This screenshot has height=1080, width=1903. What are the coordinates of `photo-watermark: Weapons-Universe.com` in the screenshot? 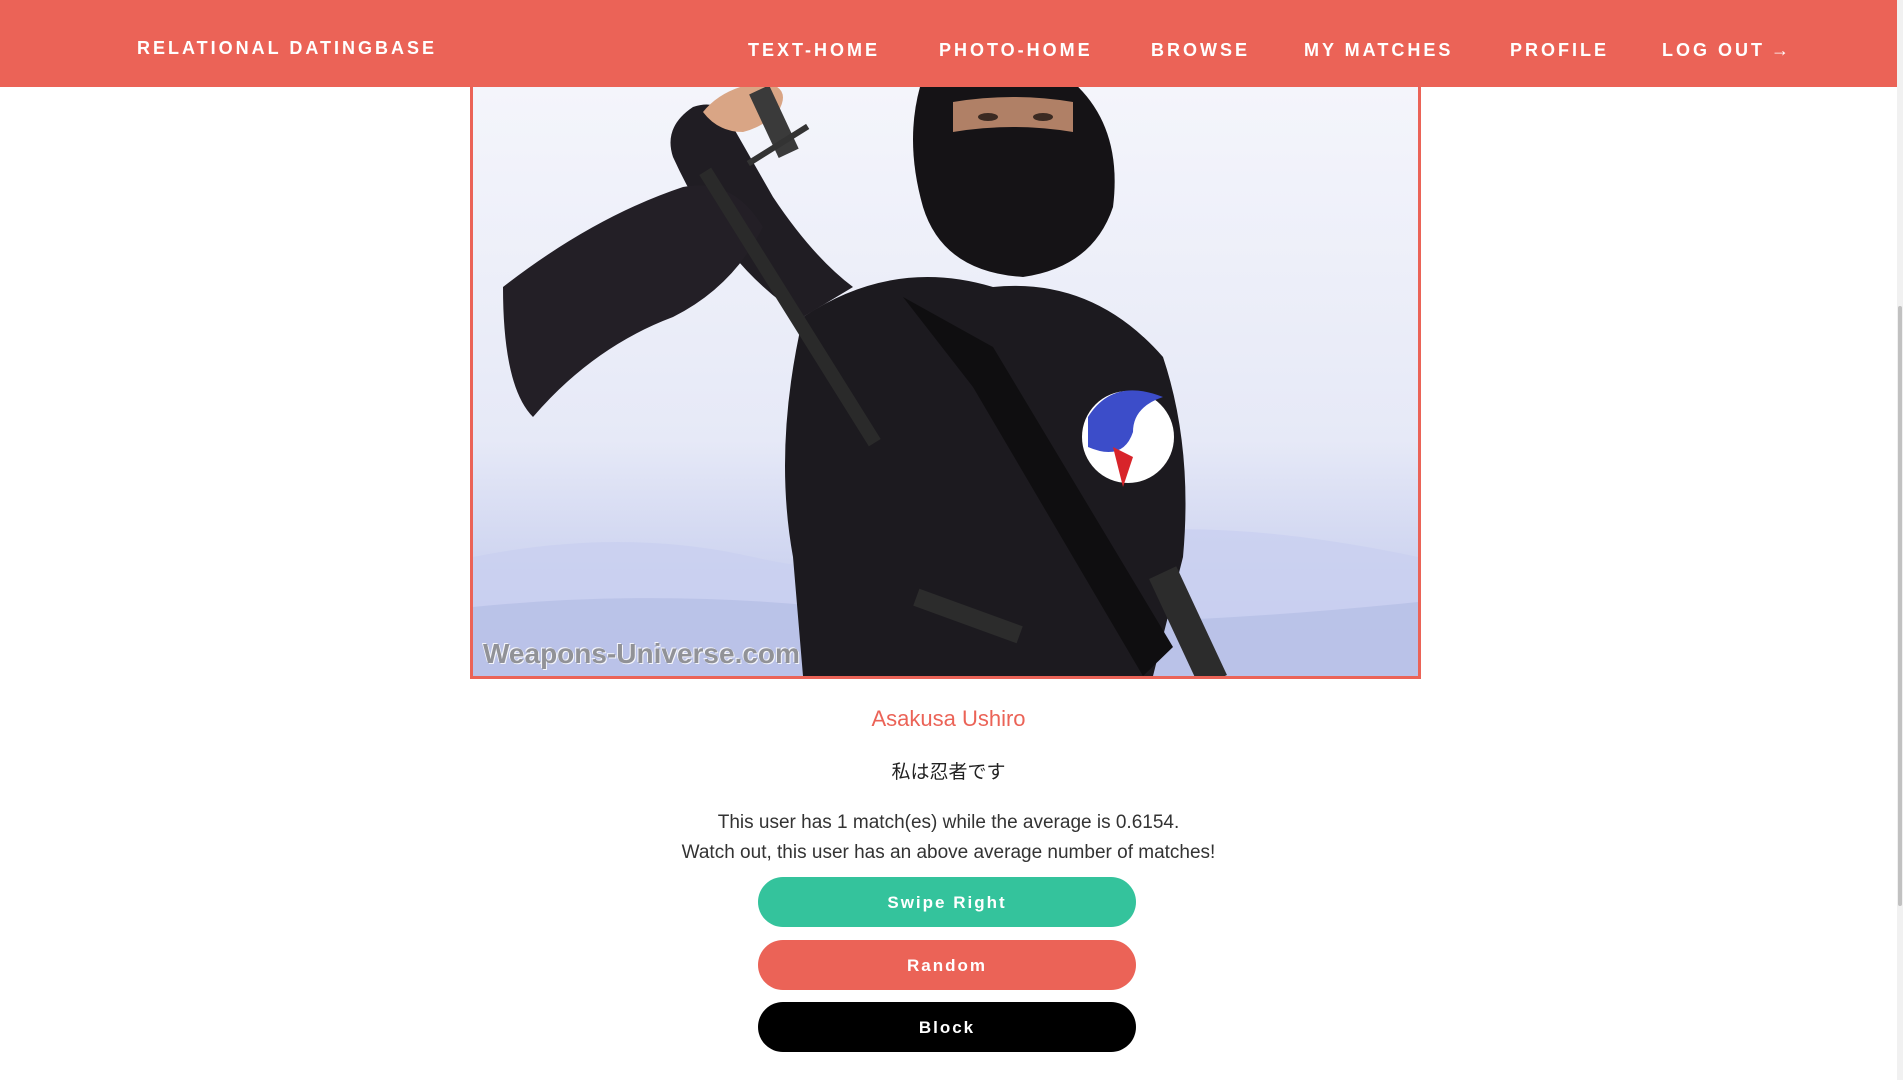 It's located at (641, 653).